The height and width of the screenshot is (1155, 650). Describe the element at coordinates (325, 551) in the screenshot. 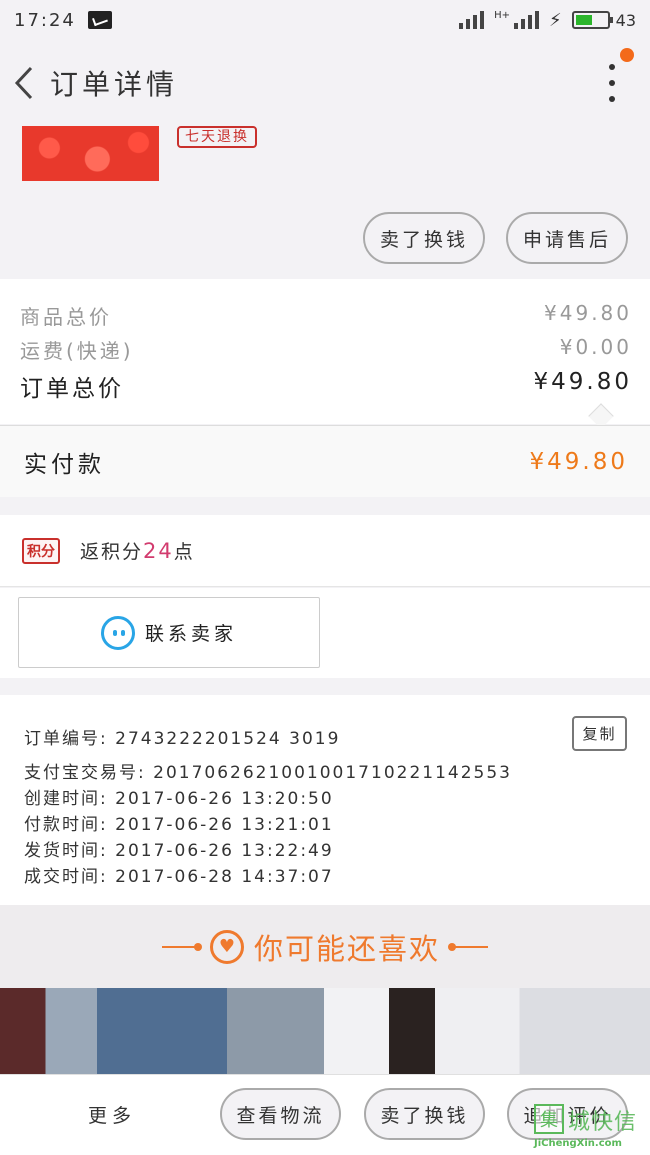

I see `points-row: 积分 返积分24点` at that location.